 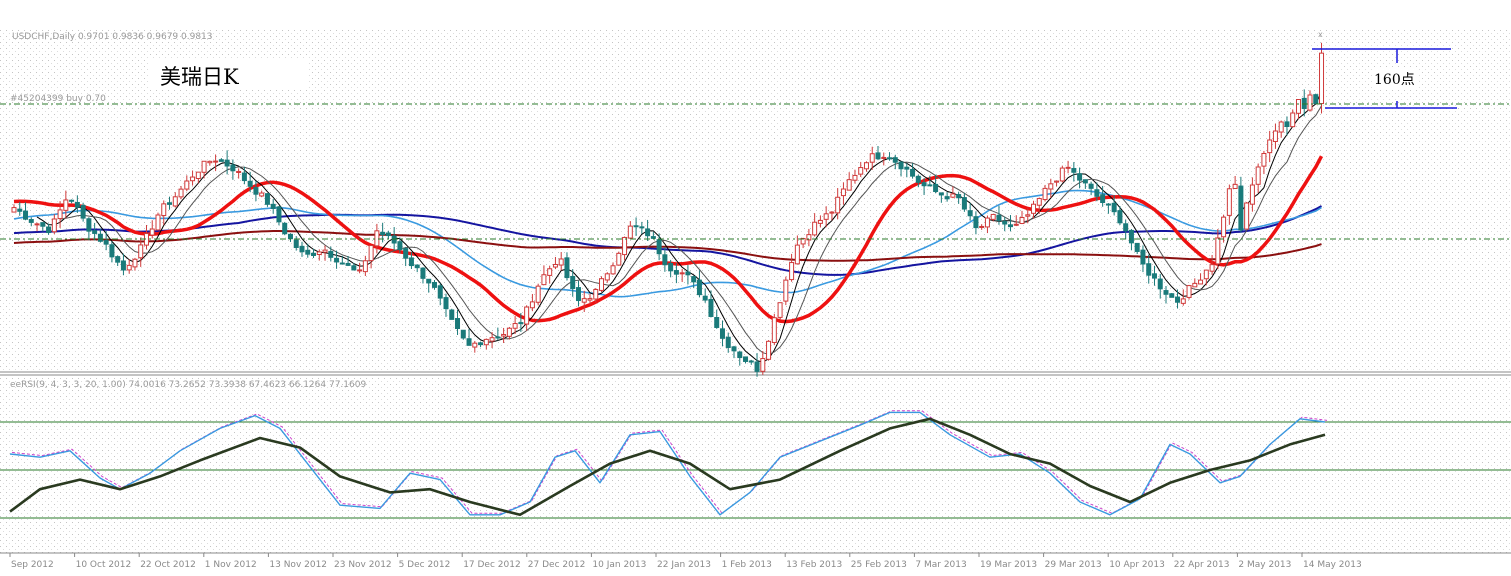 I want to click on x-tick-label: 23 Nov 2012, so click(x=363, y=565).